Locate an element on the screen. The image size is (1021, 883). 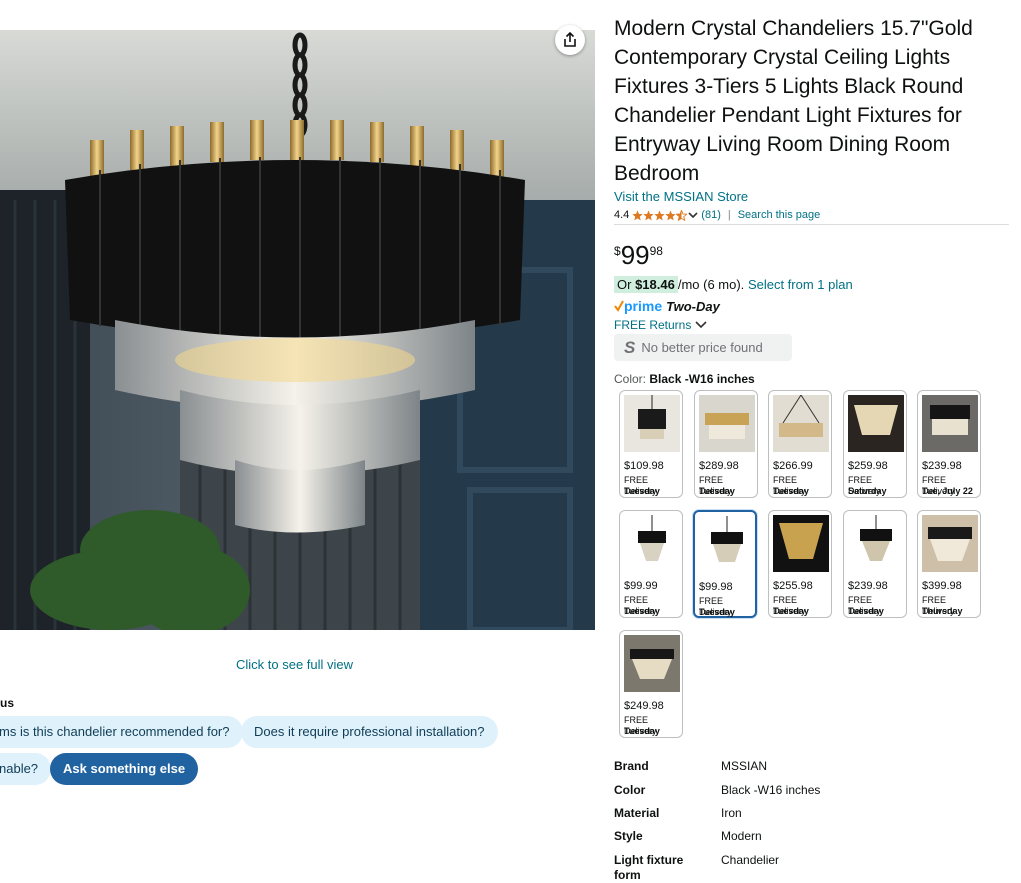
monthly-amount: $18.46 is located at coordinates (655, 284).